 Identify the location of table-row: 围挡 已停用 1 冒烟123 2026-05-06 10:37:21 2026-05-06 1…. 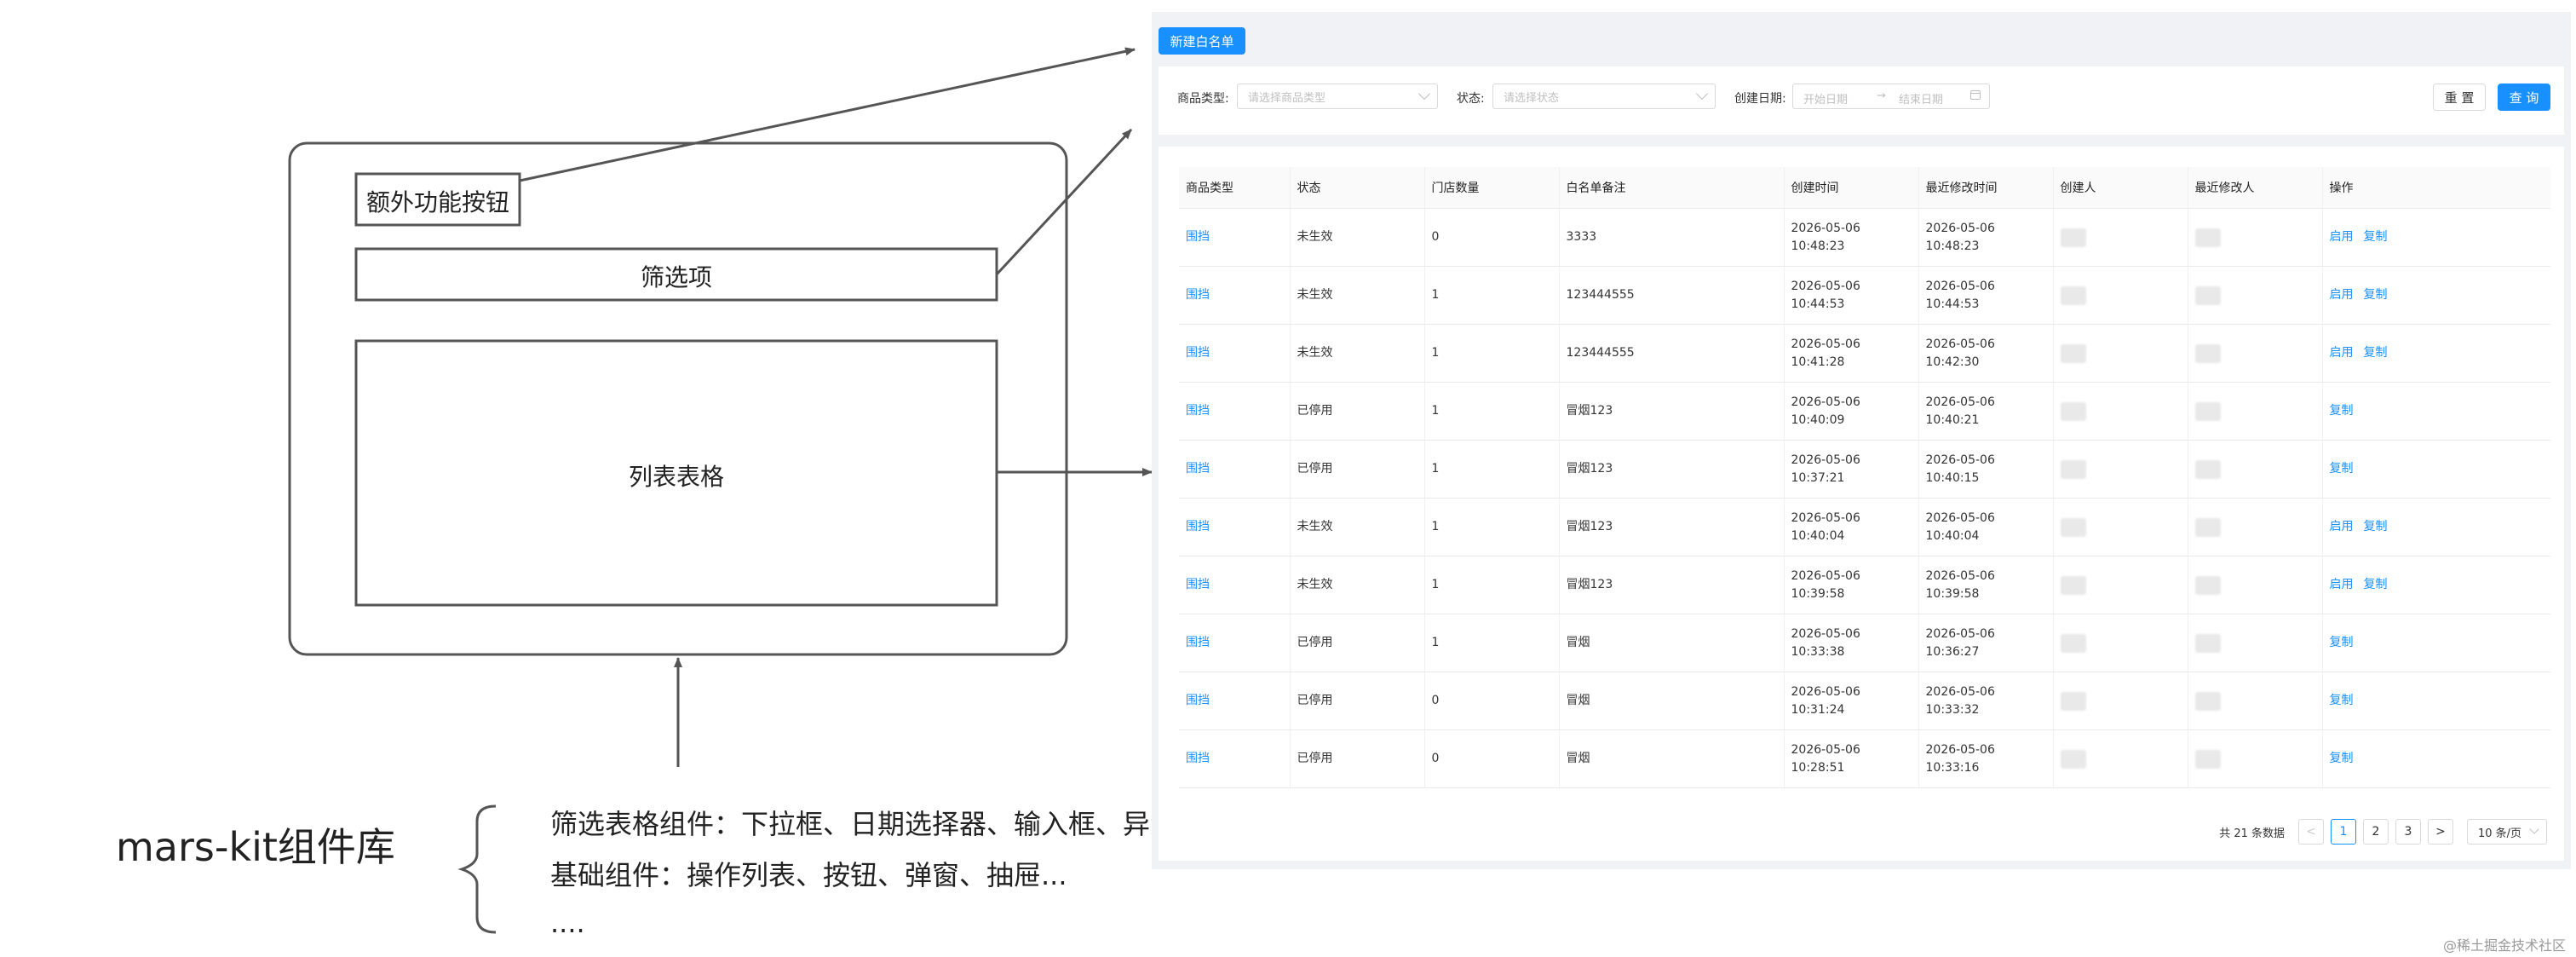
(1864, 470).